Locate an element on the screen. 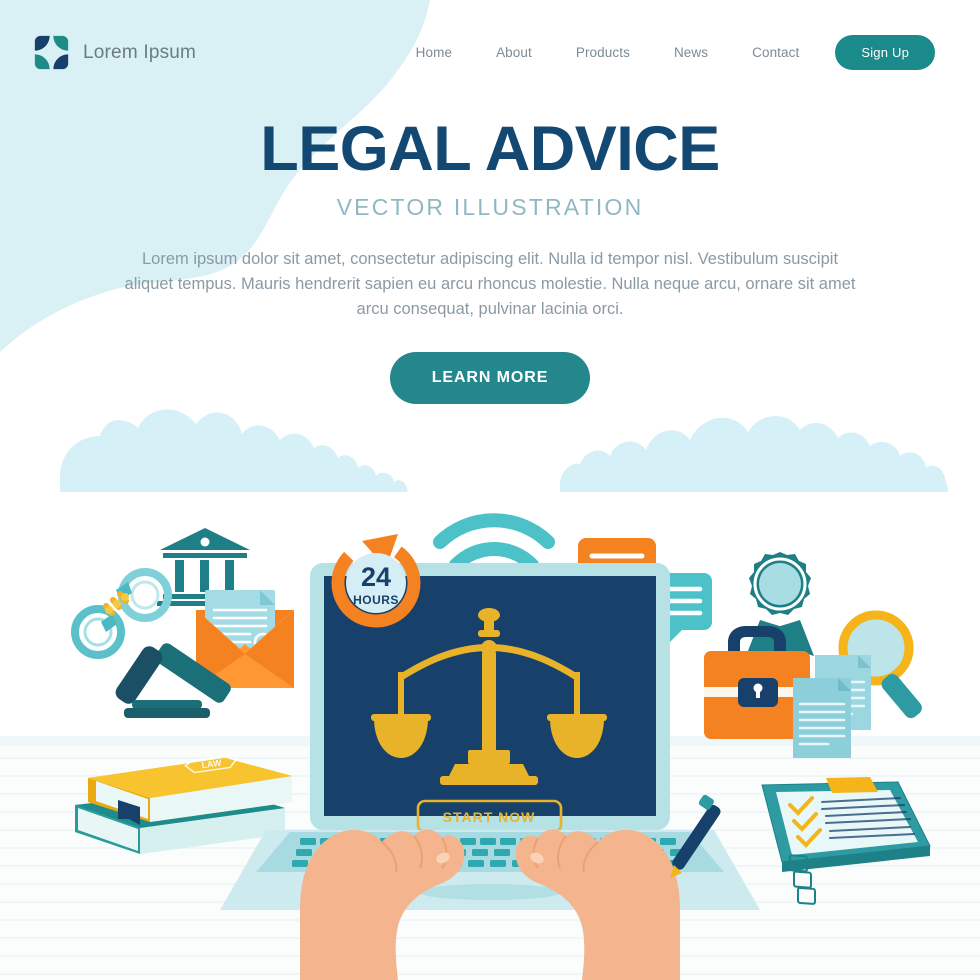 The image size is (980, 980). start-now-label: START NOW is located at coordinates (489, 817).